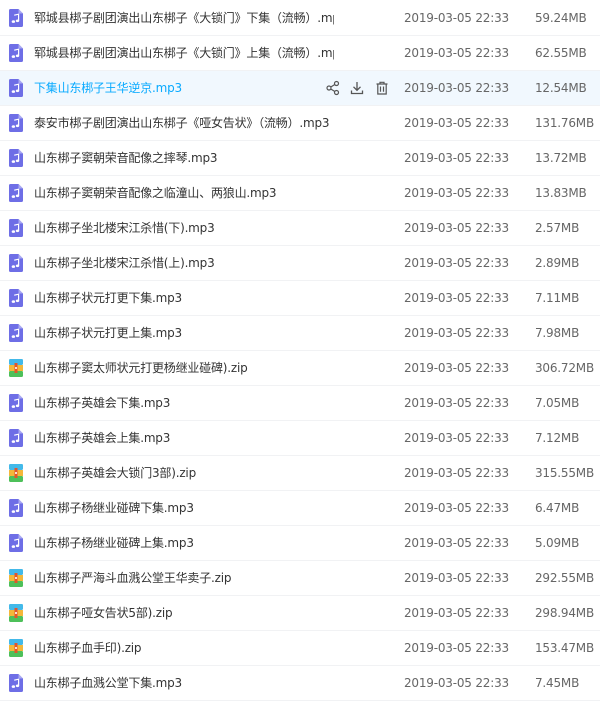  I want to click on file-row: 山东梆子英雄会下集.mp3 2019-03-05 22:33 7.05MB, so click(300, 403).